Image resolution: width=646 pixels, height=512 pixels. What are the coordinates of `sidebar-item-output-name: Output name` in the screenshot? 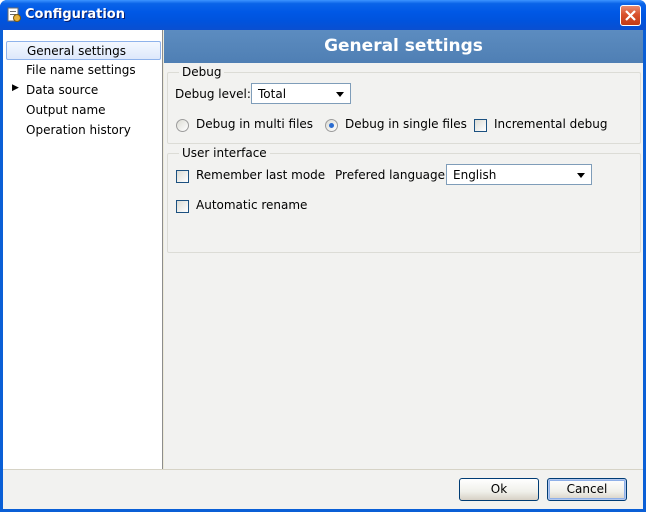 It's located at (83, 110).